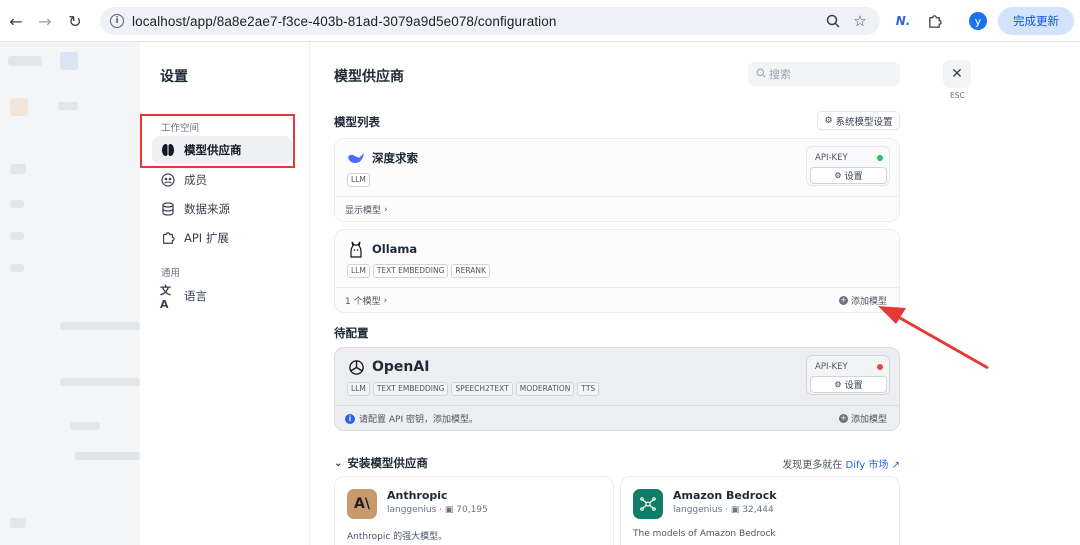  I want to click on tag: SPEECH2TEXT, so click(482, 389).